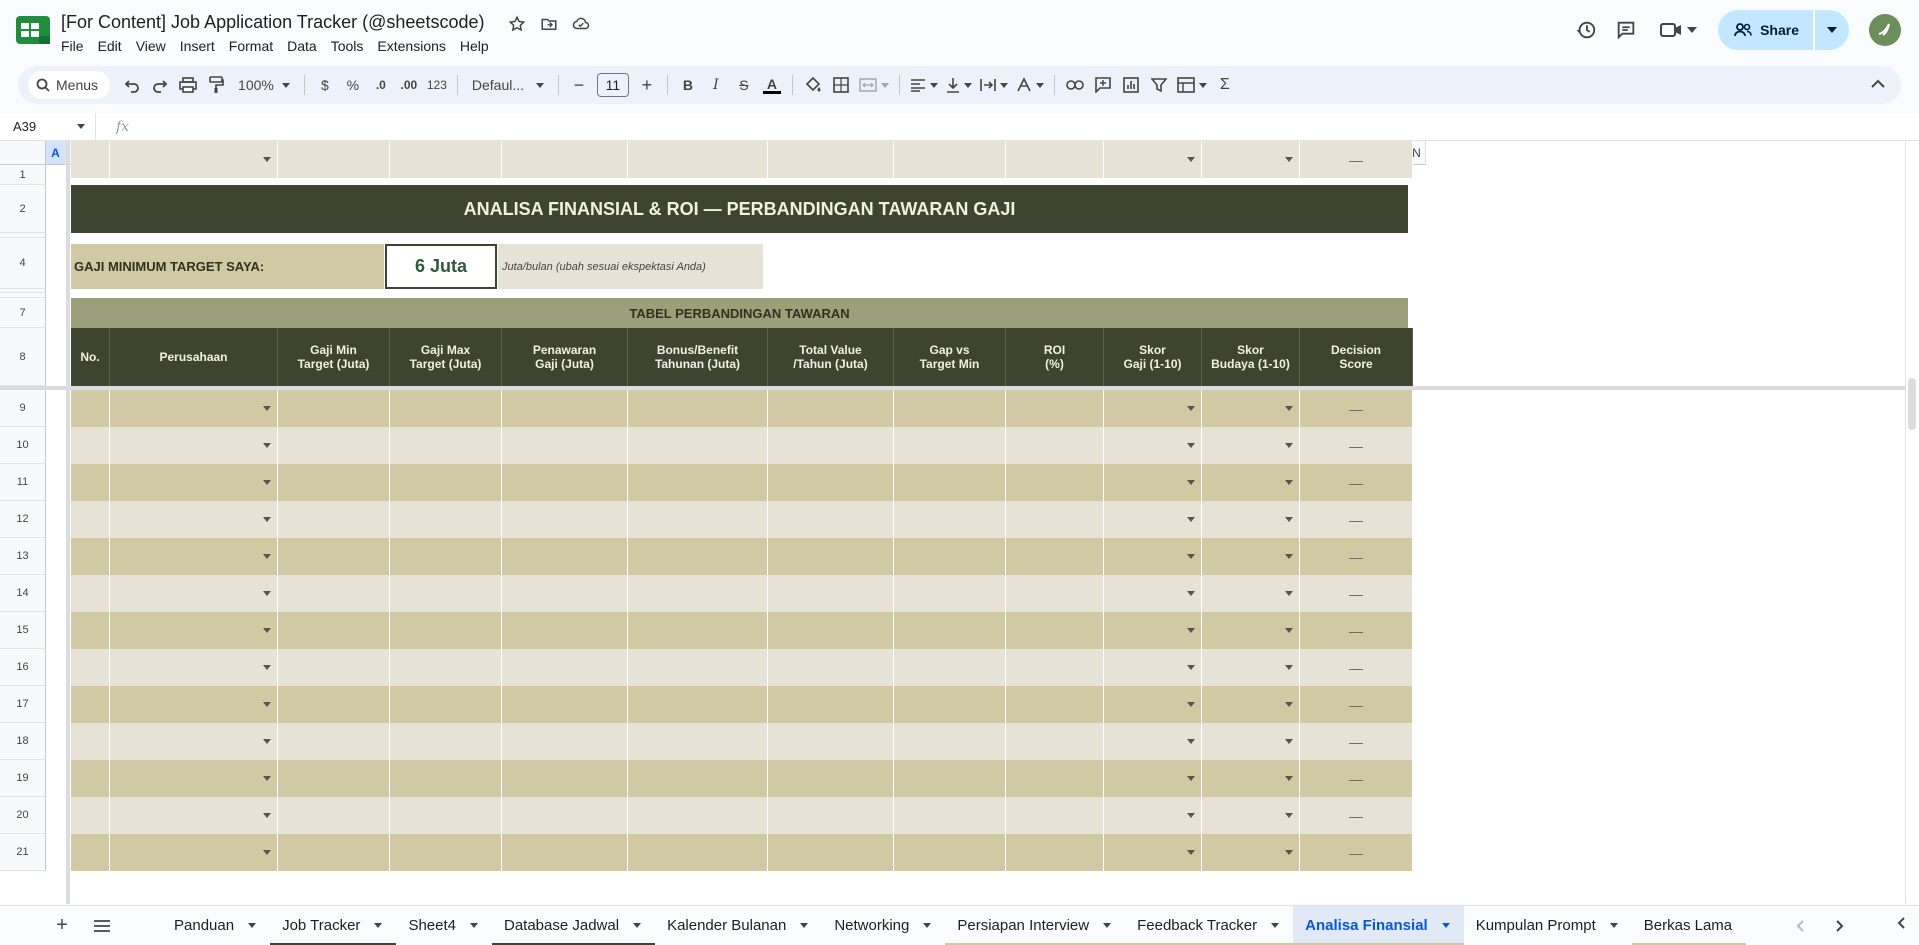  I want to click on row-header-16: 16, so click(23, 667).